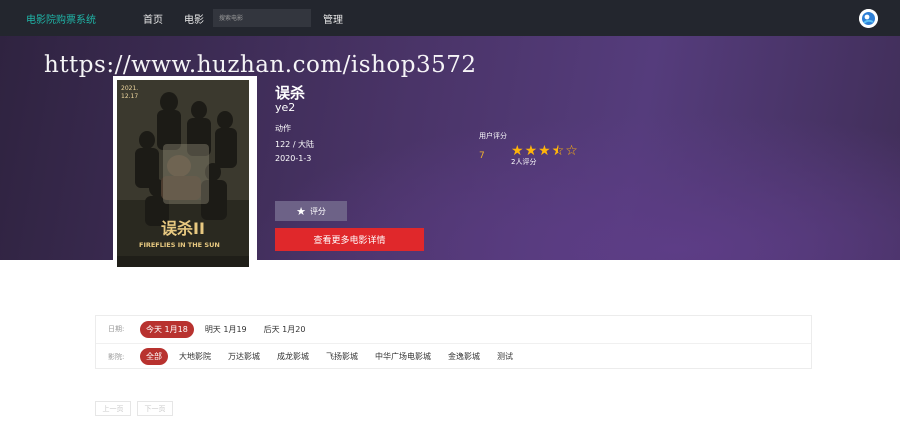 This screenshot has width=900, height=445. I want to click on star-half-icon: ★☆, so click(558, 151).